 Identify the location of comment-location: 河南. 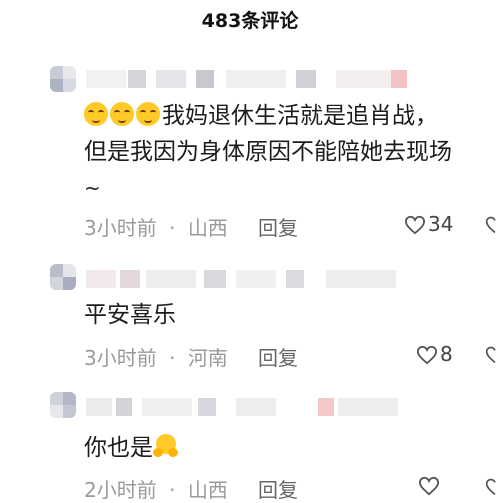
(207, 358).